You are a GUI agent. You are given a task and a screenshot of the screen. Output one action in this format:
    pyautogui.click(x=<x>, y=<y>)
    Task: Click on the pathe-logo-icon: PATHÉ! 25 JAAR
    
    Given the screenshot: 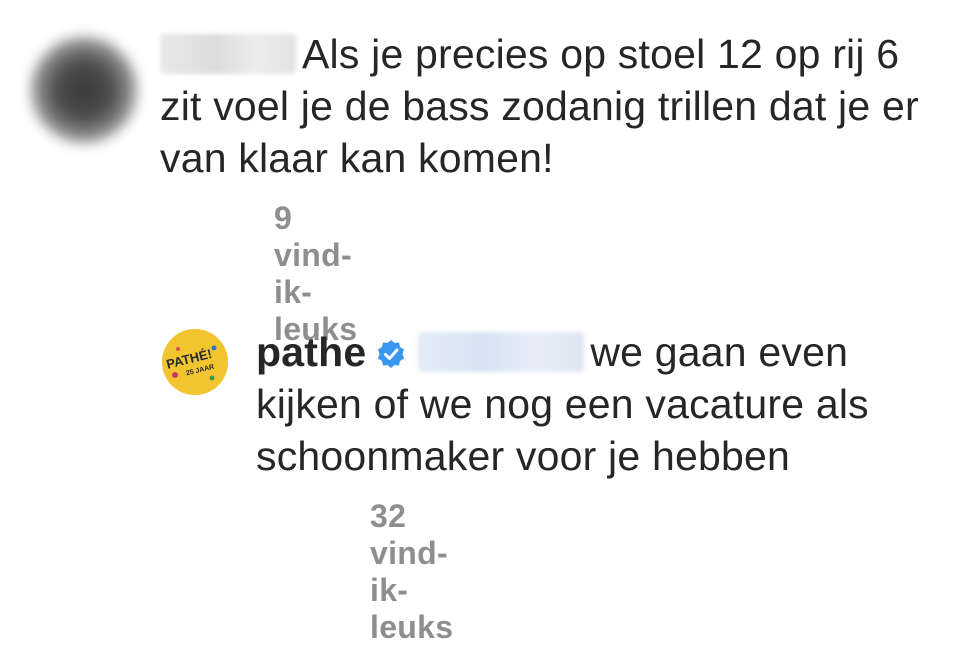 What is the action you would take?
    pyautogui.click(x=195, y=362)
    